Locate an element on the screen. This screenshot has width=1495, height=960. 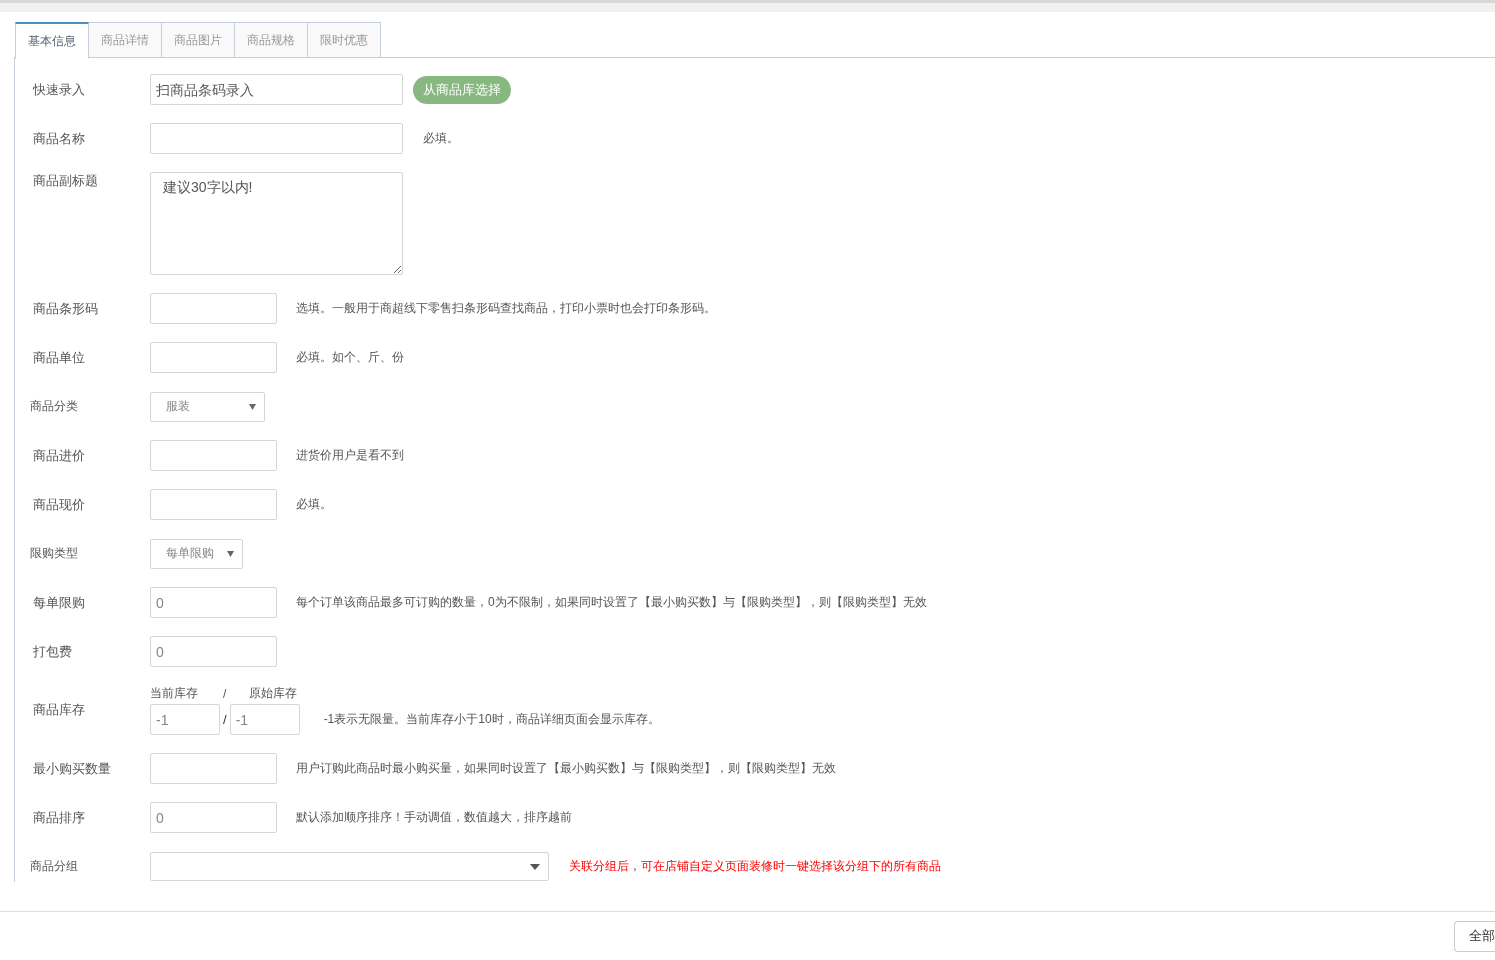
field-label: 商品副标题 is located at coordinates (66, 181).